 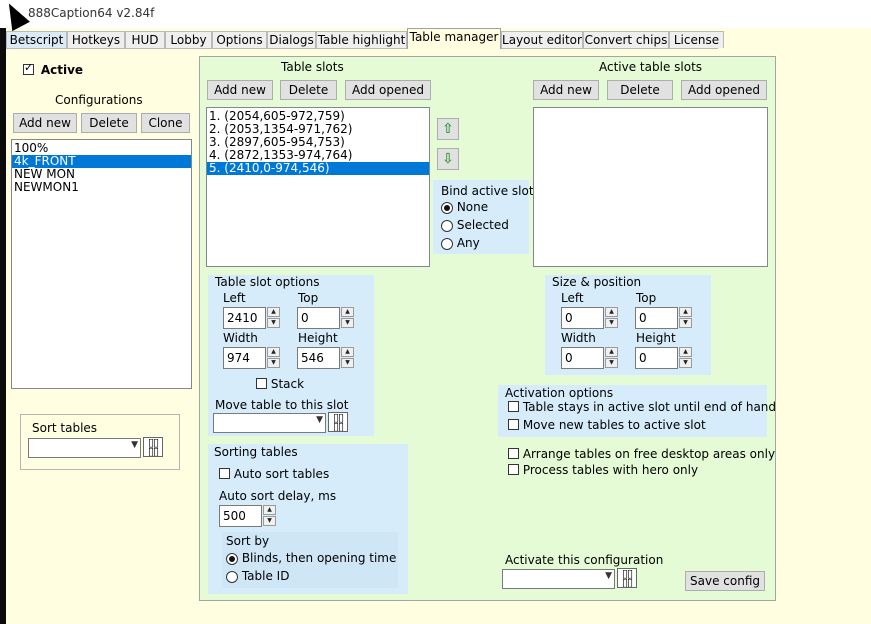 What do you see at coordinates (725, 581) in the screenshot?
I see `save-config-button: Save config` at bounding box center [725, 581].